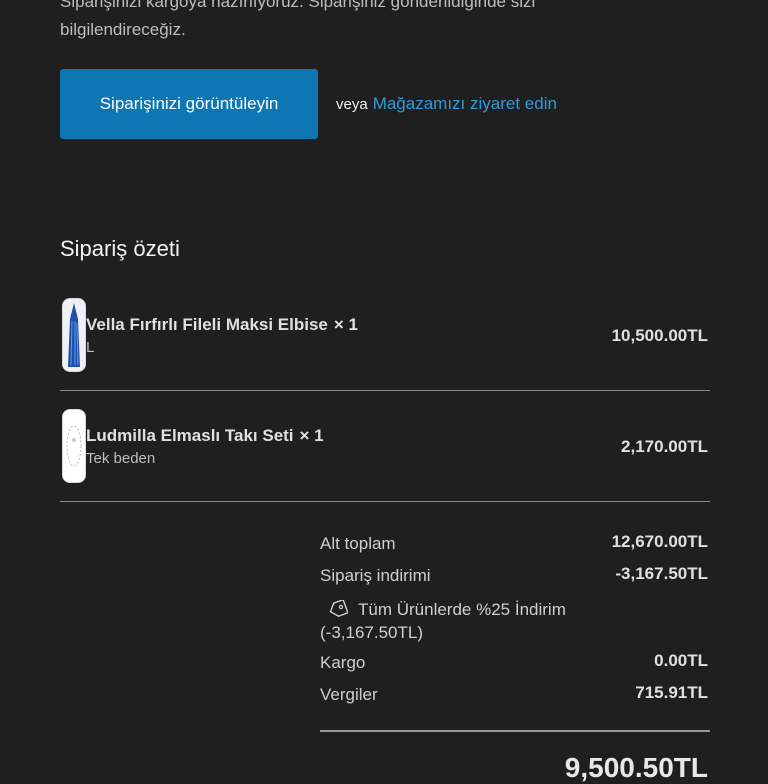 This screenshot has height=784, width=768. I want to click on discount-row: Sipariş indirimi -3,167.50TL, so click(515, 578).